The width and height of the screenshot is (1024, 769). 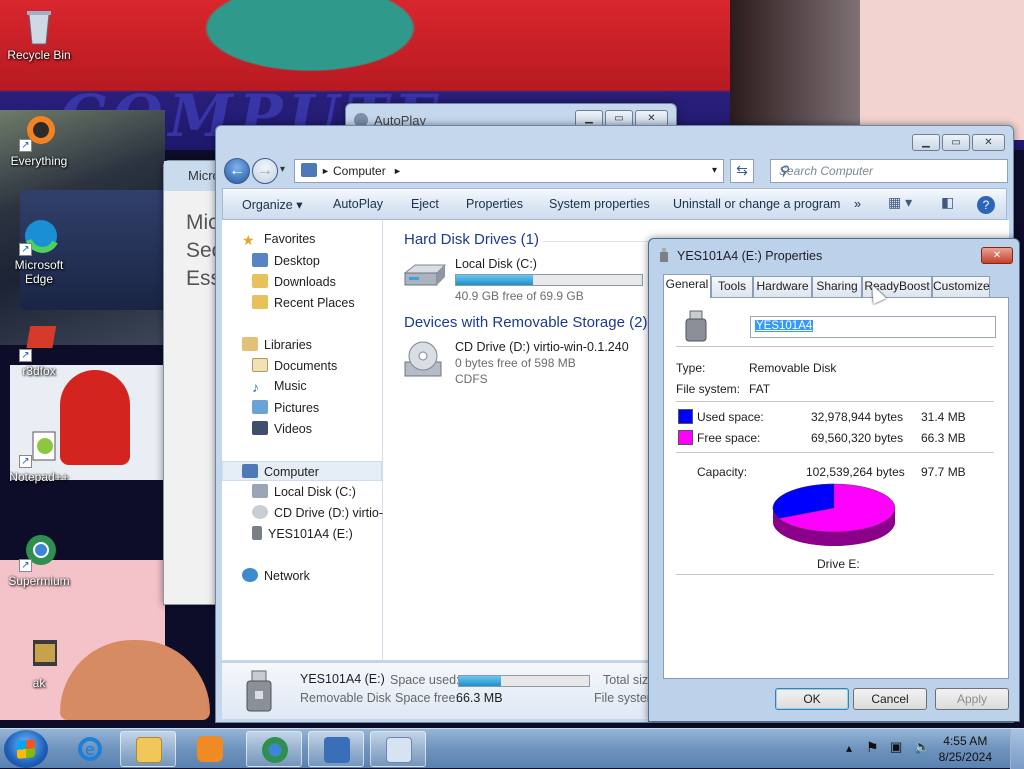 I want to click on nav-computer: Computer, so click(x=302, y=471).